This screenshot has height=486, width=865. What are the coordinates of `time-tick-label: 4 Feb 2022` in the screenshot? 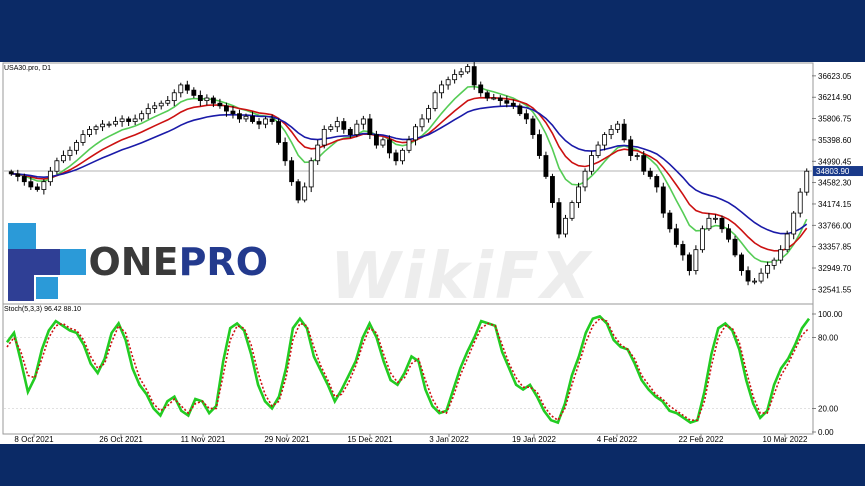 It's located at (617, 439).